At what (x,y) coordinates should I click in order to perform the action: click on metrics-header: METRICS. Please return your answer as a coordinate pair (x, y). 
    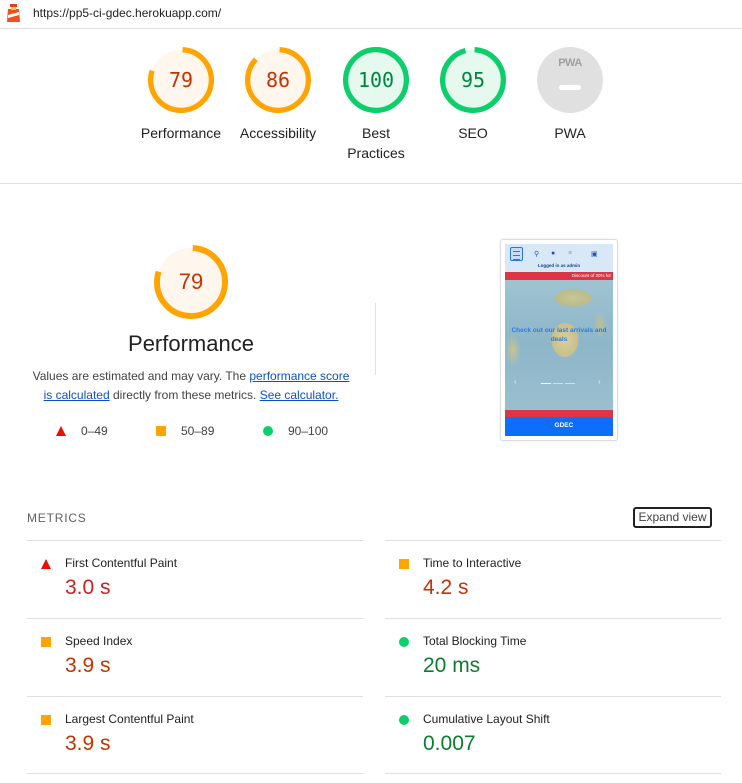
    Looking at the image, I should click on (57, 518).